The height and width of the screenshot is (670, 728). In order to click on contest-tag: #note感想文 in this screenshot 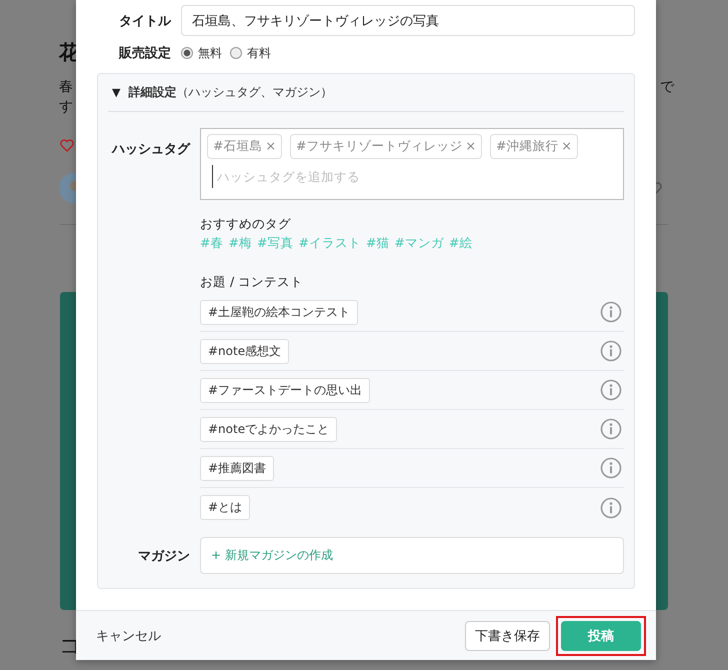, I will do `click(245, 351)`.